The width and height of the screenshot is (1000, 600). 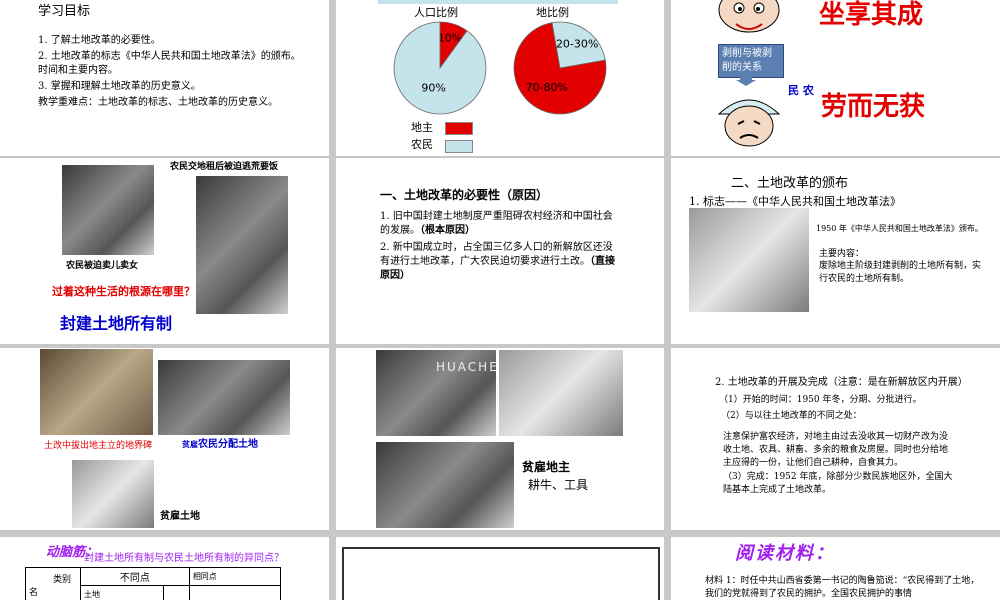 I want to click on slide-title: 学习目标, so click(x=64, y=11).